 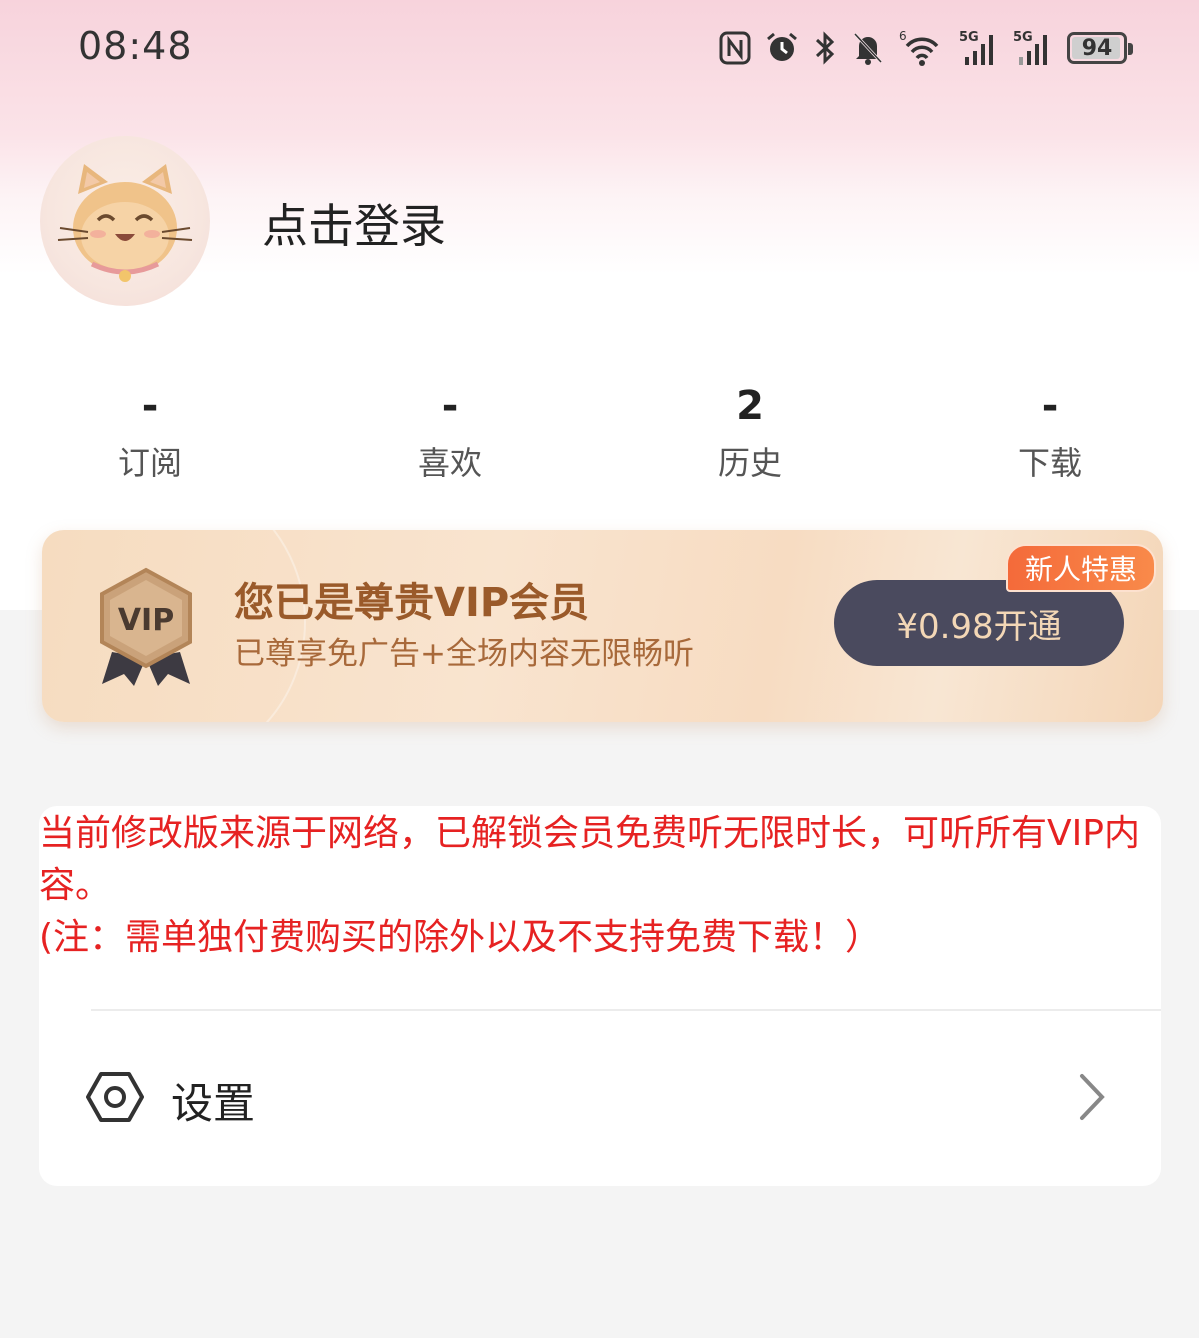 I want to click on login-link: 点击登录, so click(x=354, y=223).